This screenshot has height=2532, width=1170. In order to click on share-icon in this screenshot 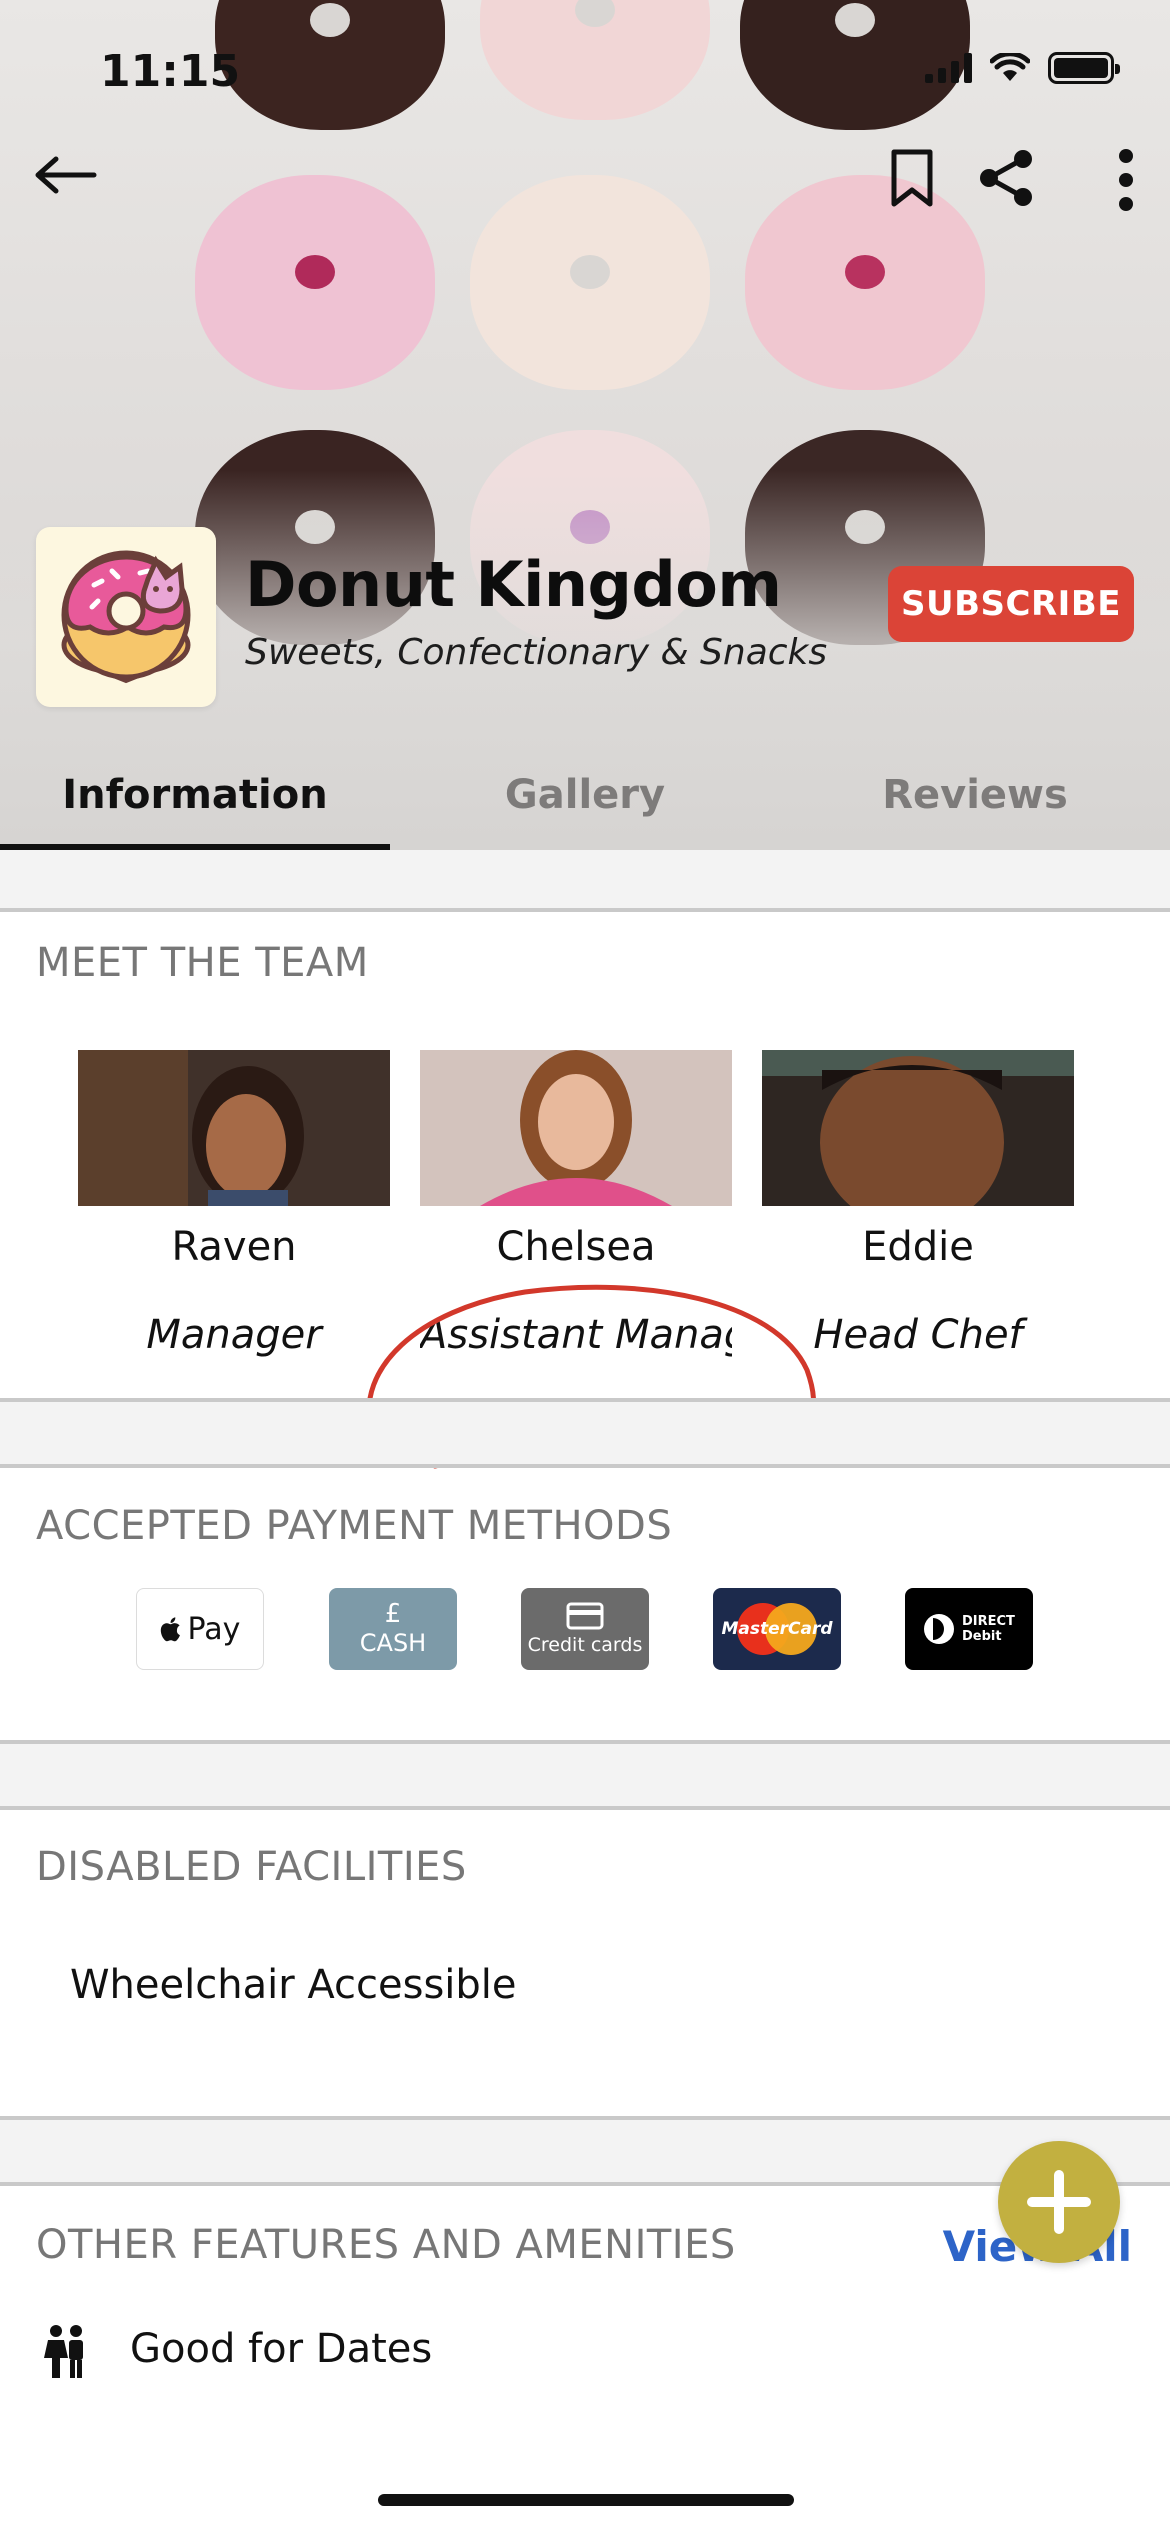, I will do `click(1006, 178)`.